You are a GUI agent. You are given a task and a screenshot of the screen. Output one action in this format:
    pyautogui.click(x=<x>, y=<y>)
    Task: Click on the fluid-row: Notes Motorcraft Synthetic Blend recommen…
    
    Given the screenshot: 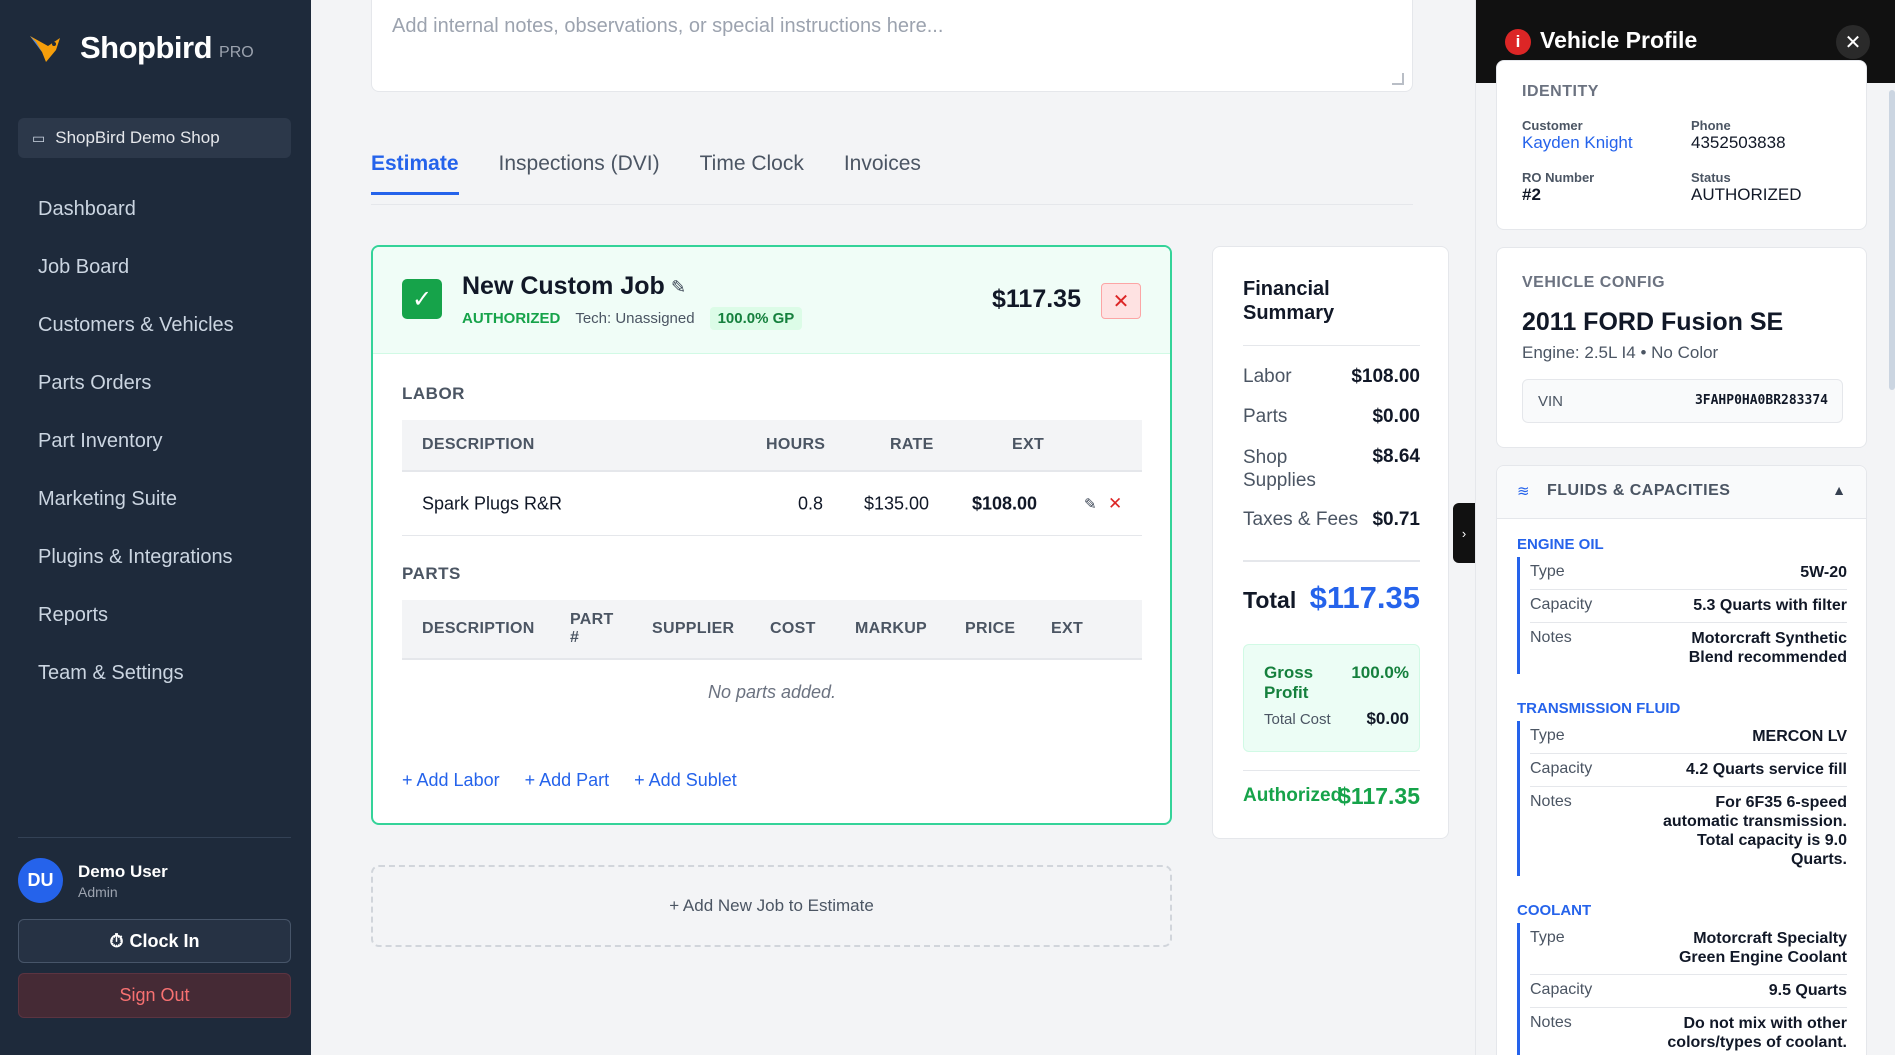 What is the action you would take?
    pyautogui.click(x=1688, y=648)
    